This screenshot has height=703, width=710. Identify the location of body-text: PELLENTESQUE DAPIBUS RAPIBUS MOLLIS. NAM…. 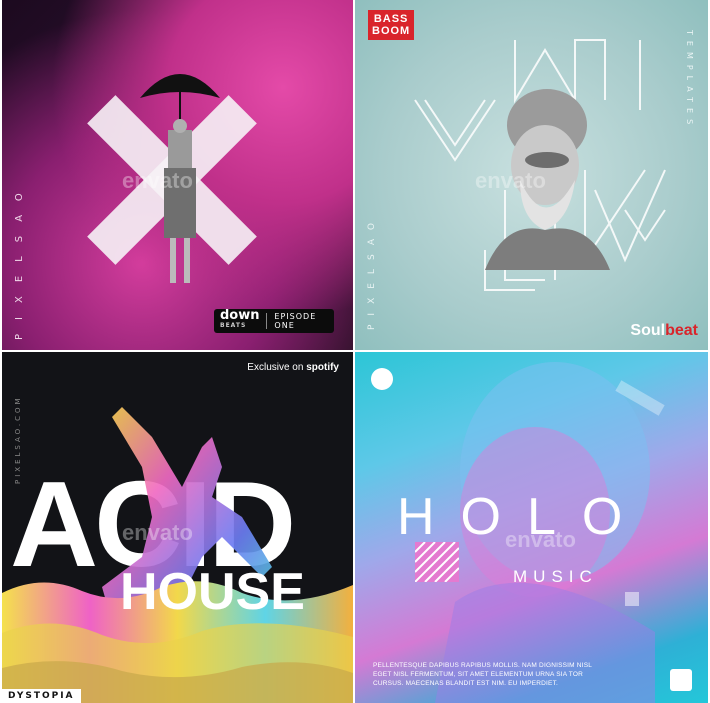
(482, 674).